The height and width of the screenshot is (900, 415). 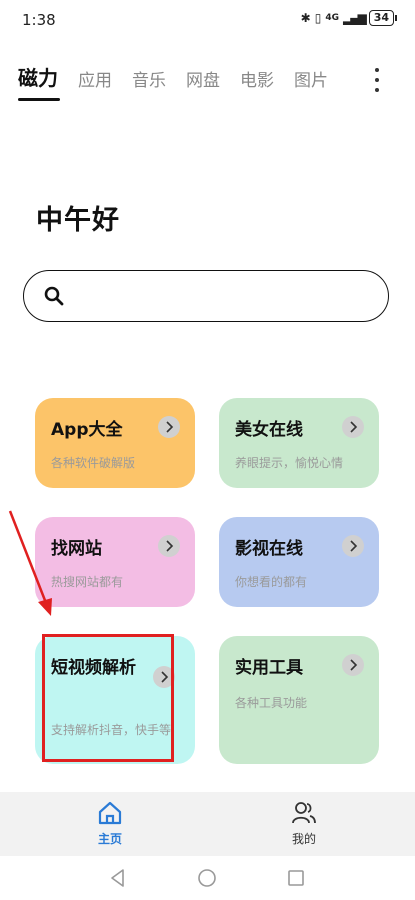 What do you see at coordinates (149, 83) in the screenshot?
I see `tab-music: 音乐` at bounding box center [149, 83].